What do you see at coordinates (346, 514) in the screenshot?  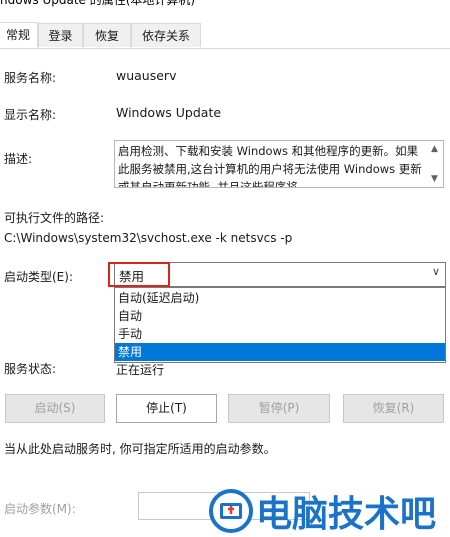 I see `watermark-text: 电脑技术吧` at bounding box center [346, 514].